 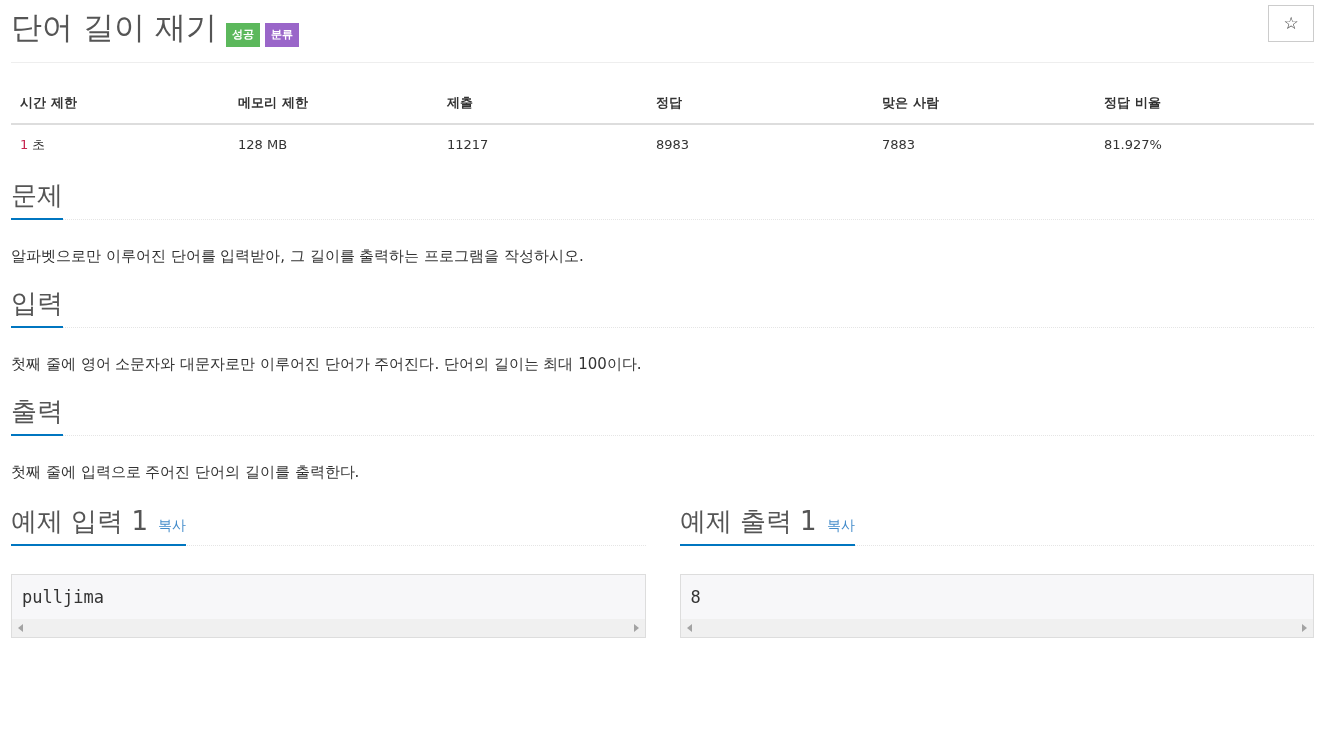 What do you see at coordinates (1133, 144) in the screenshot?
I see `table-cell-text: 81.927%` at bounding box center [1133, 144].